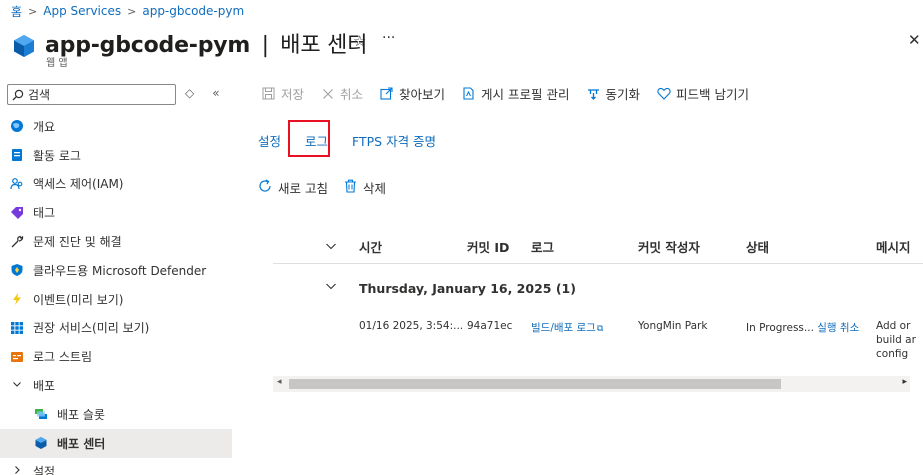  What do you see at coordinates (525, 94) in the screenshot?
I see `manage-profile-label: 게시 프로필 관리` at bounding box center [525, 94].